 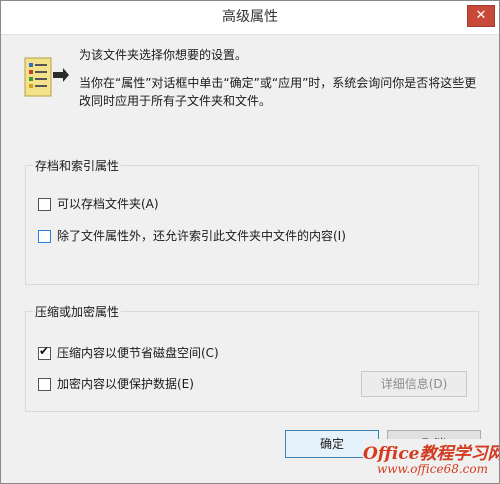 I want to click on archive-checkbox, so click(x=44, y=204).